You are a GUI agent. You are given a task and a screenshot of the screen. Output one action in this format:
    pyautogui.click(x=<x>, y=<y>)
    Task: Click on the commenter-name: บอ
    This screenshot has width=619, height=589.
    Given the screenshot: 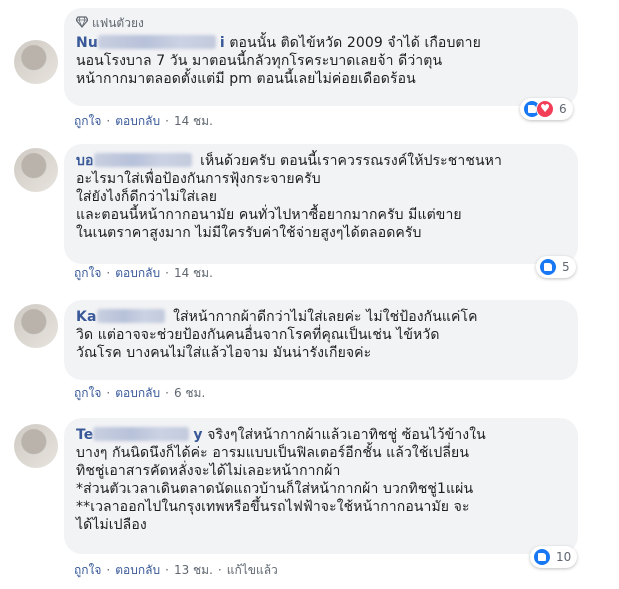 What is the action you would take?
    pyautogui.click(x=136, y=161)
    